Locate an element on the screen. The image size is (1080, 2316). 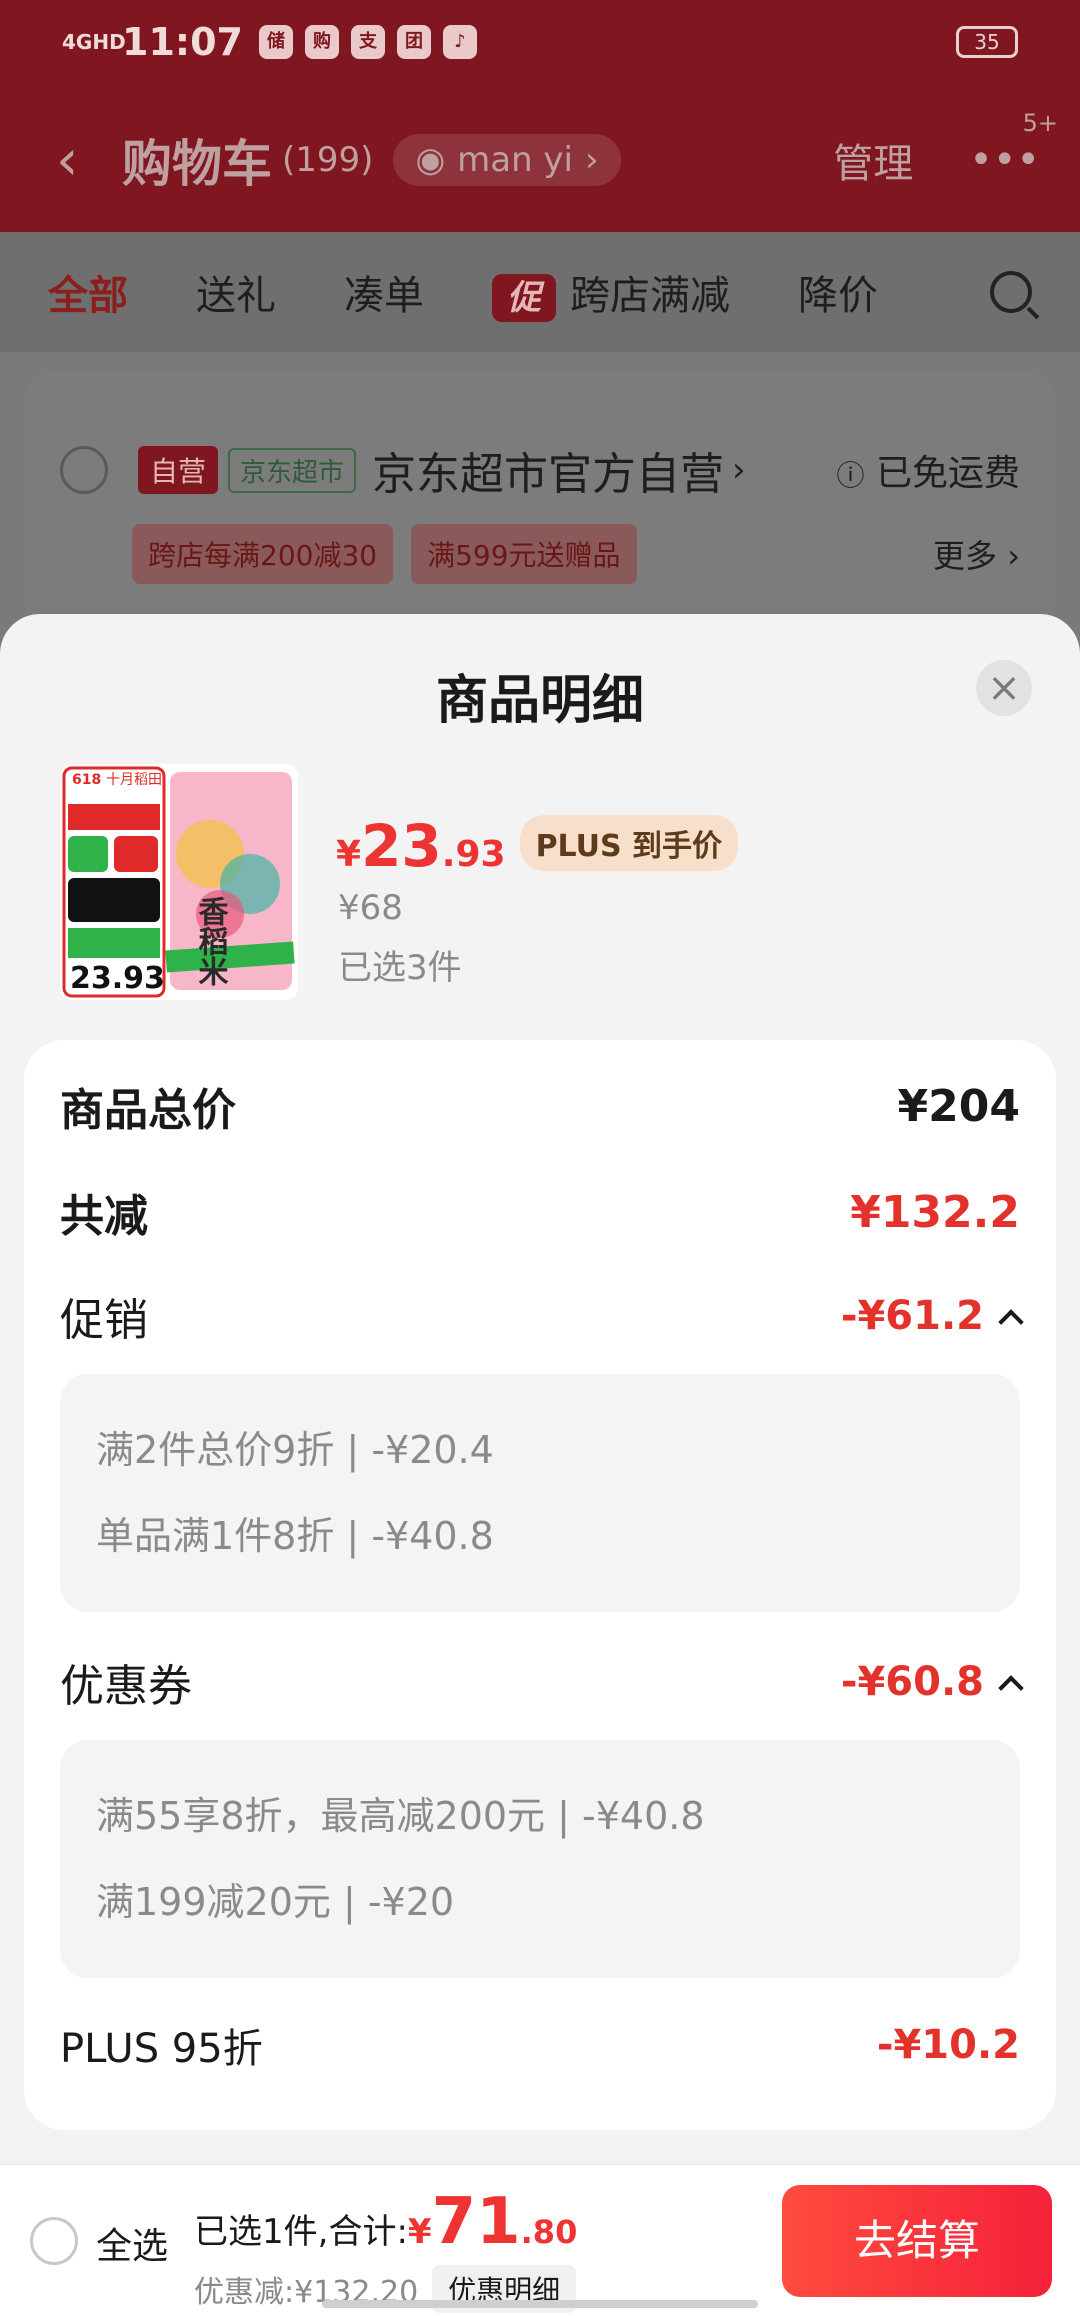
filter-tabs: 全部 送礼 凑单 促跨店满减 降价 is located at coordinates (540, 292).